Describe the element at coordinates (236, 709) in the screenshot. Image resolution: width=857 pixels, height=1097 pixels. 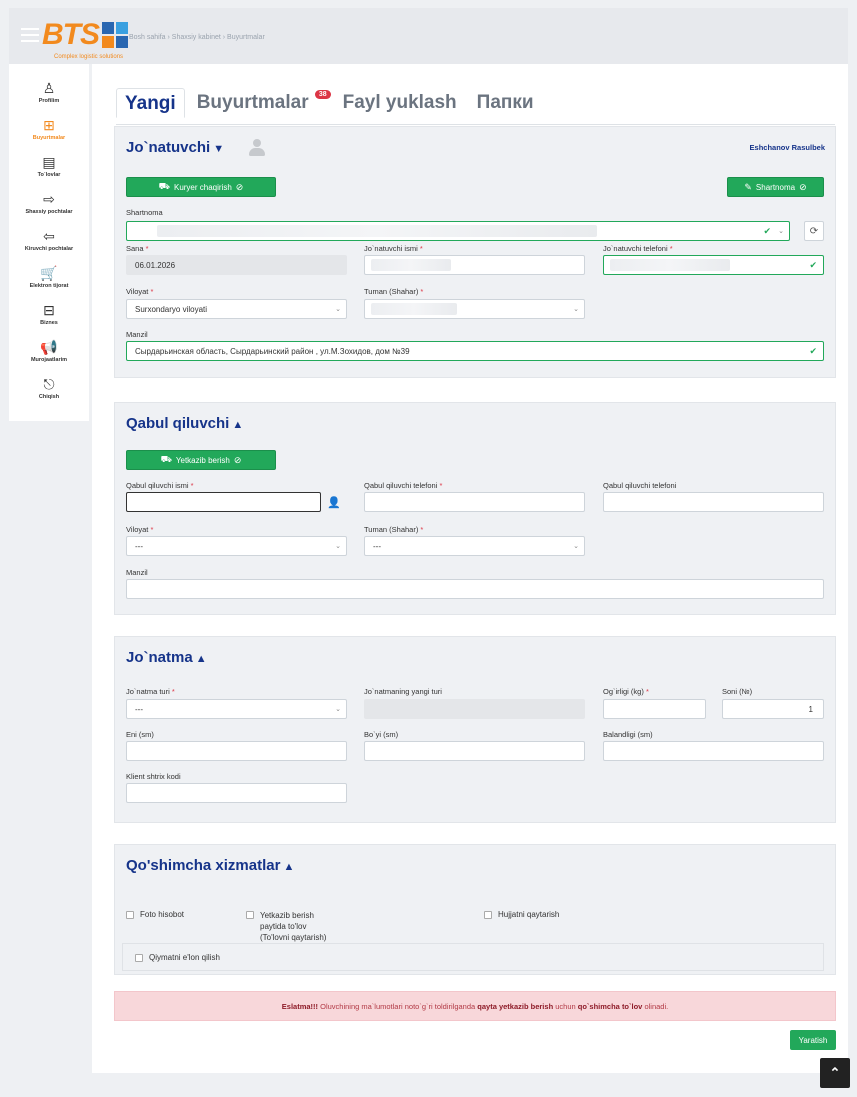
I see `parcel-type-select: --- ⌄` at that location.